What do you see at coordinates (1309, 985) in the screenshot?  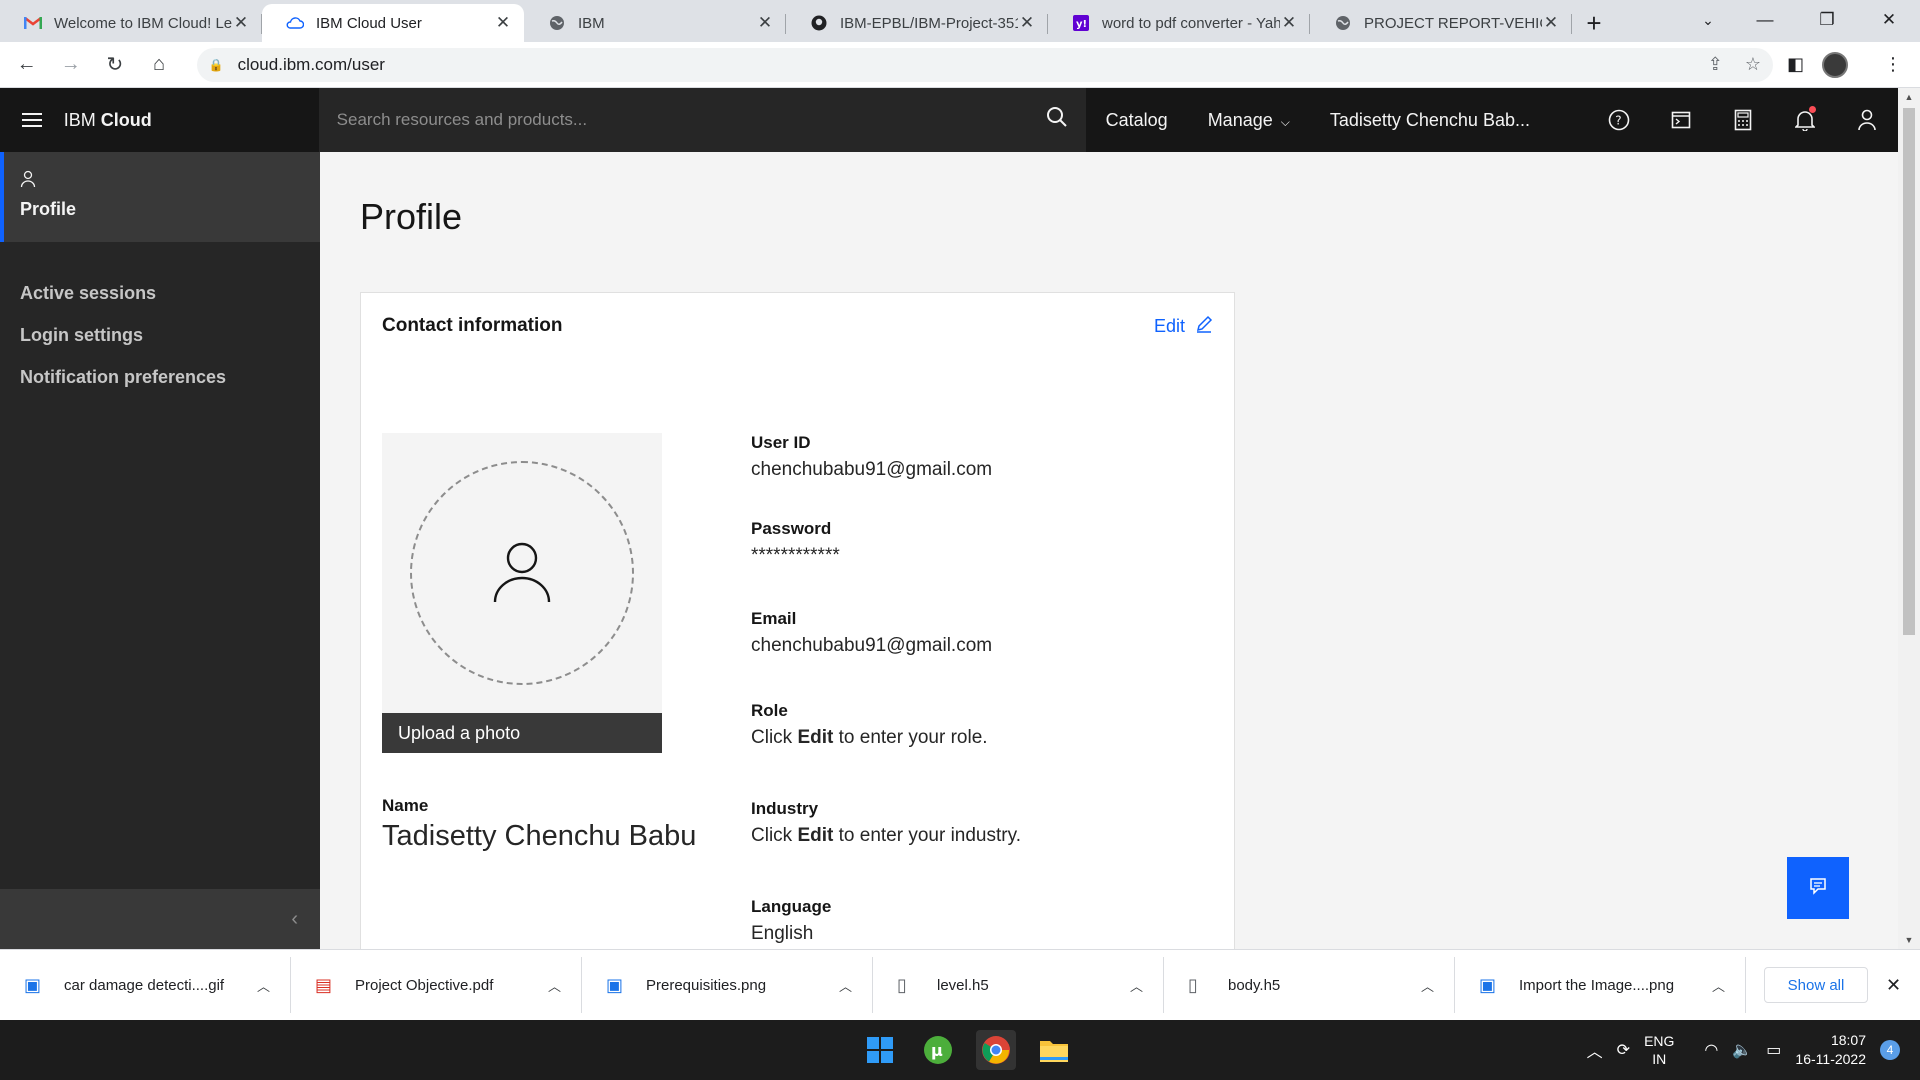 I see `download-item: ▯ body.h5 ︿` at bounding box center [1309, 985].